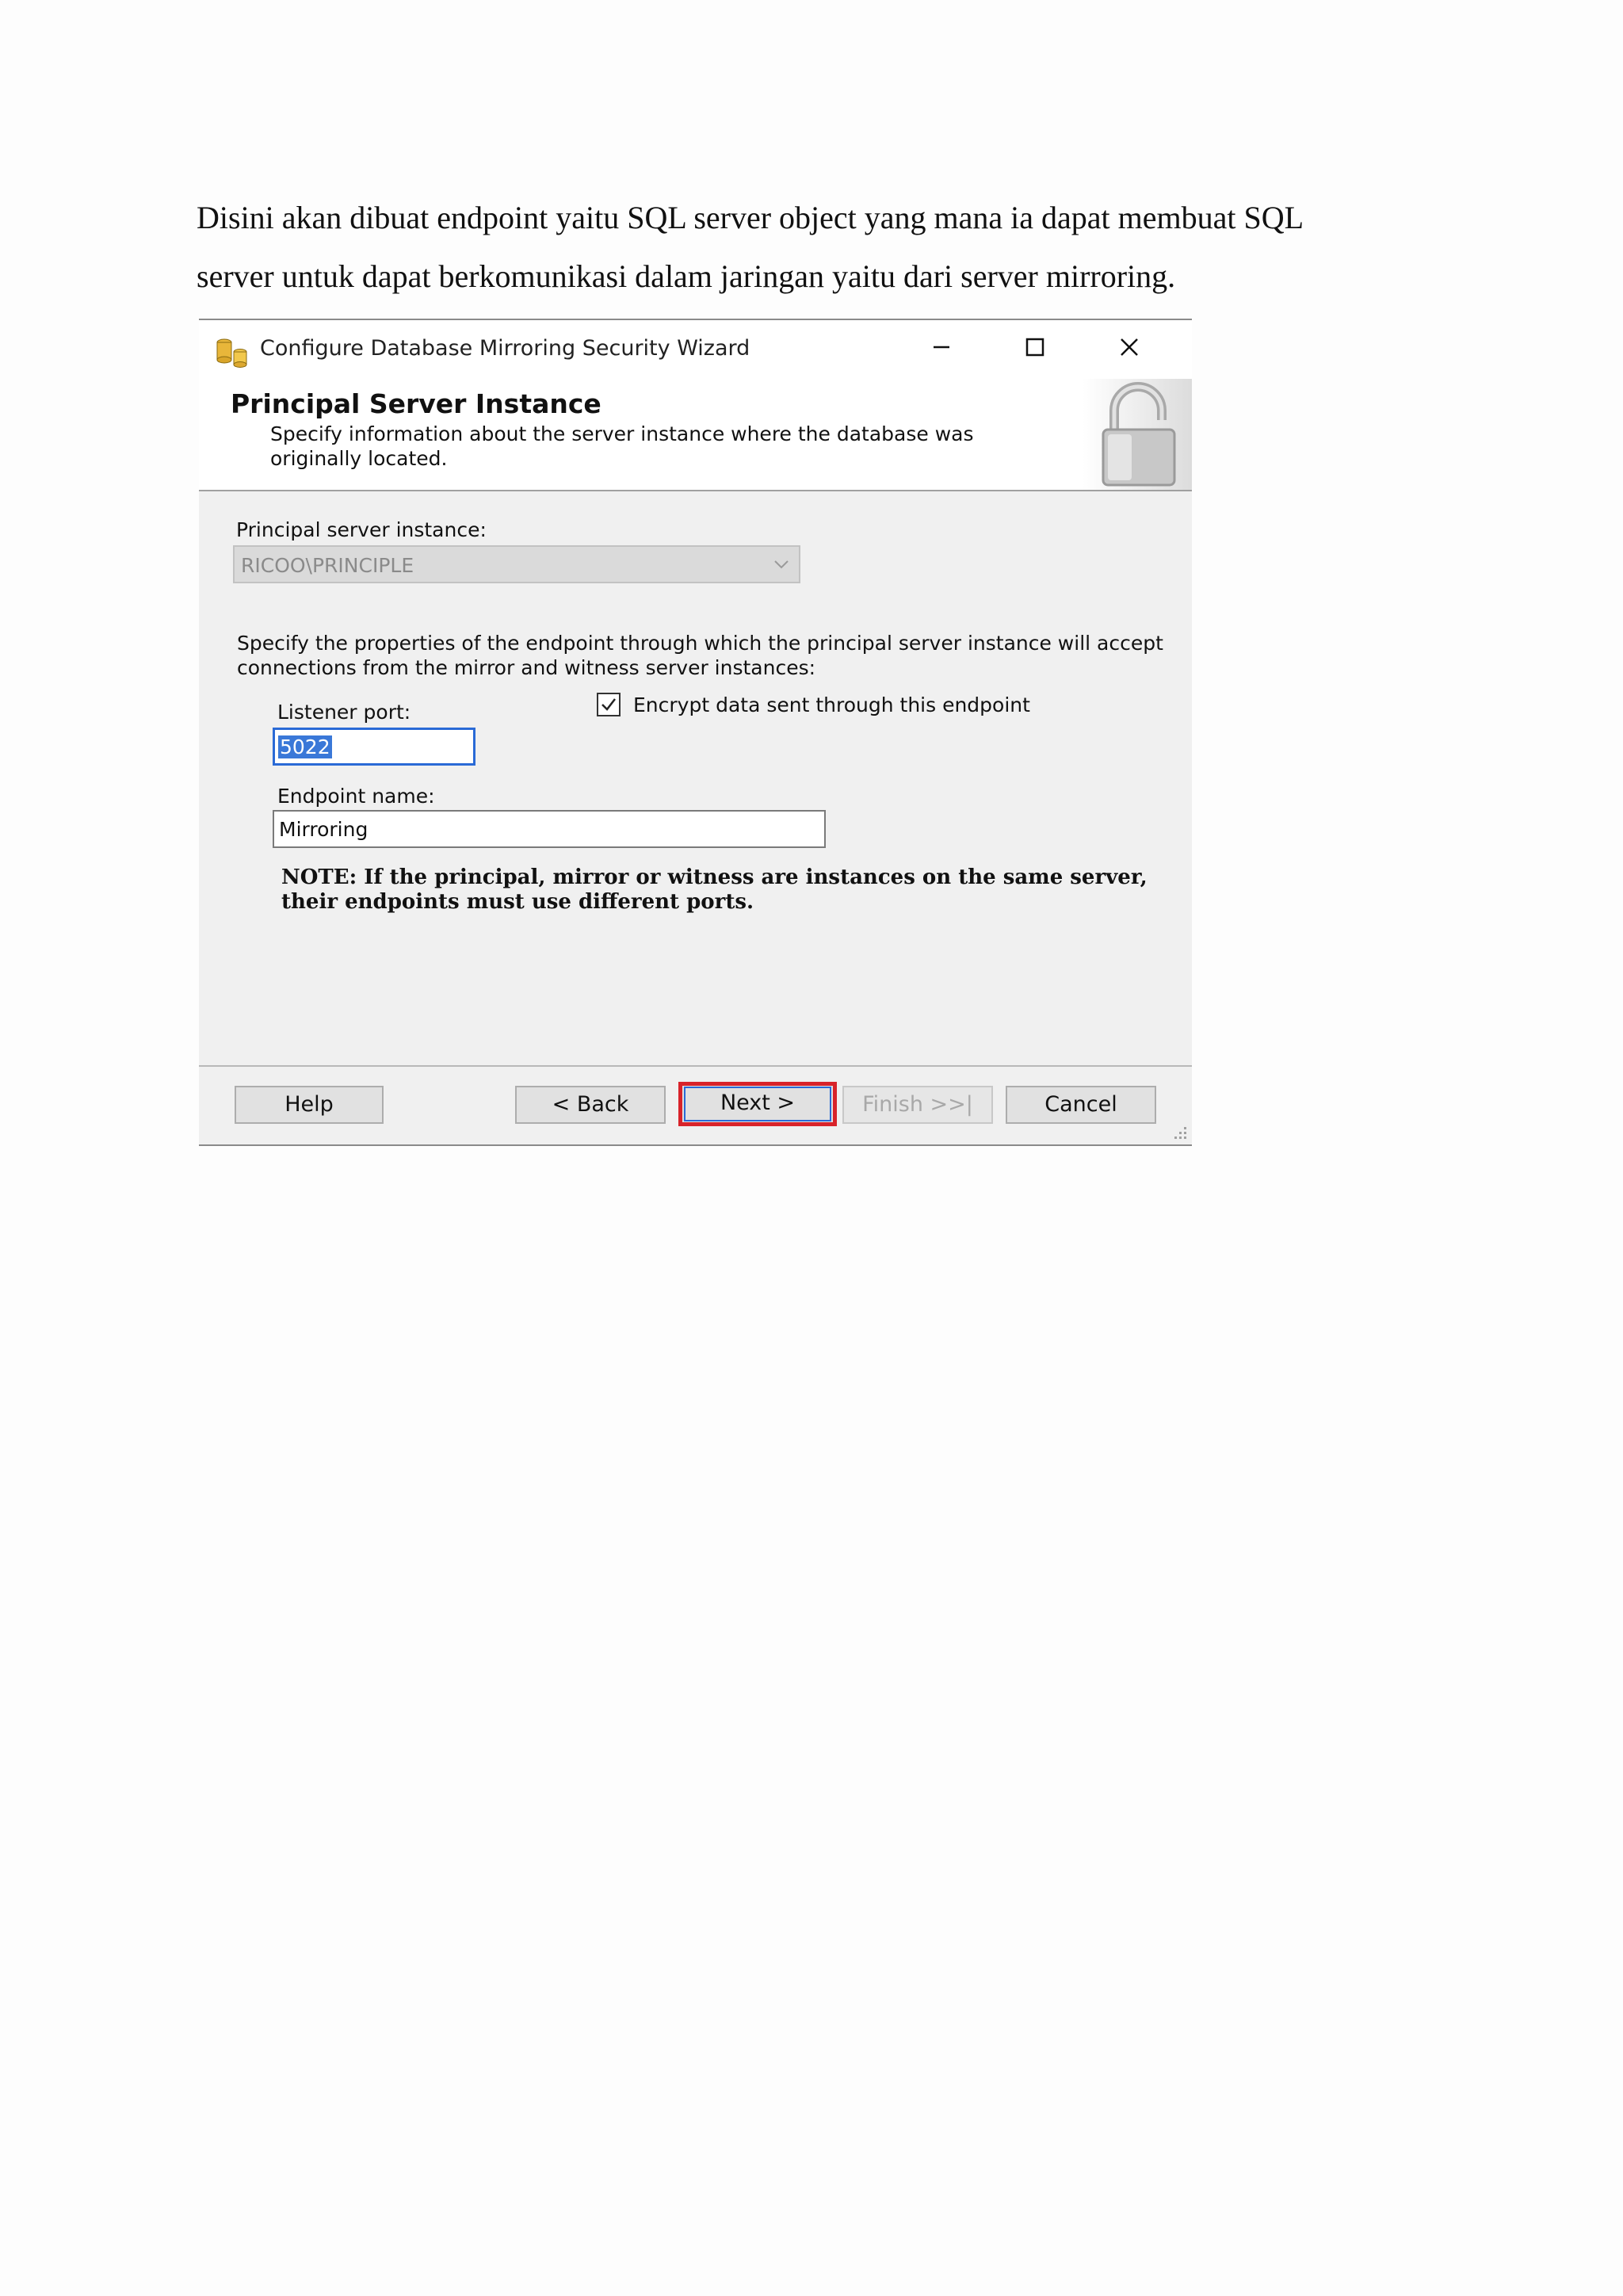 The height and width of the screenshot is (2296, 1623). What do you see at coordinates (1180, 1132) in the screenshot?
I see `resize-grip-icon` at bounding box center [1180, 1132].